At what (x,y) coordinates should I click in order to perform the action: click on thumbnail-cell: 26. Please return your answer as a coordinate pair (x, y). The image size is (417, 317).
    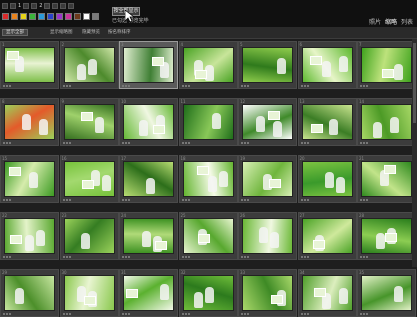
    Looking at the image, I should click on (267, 236).